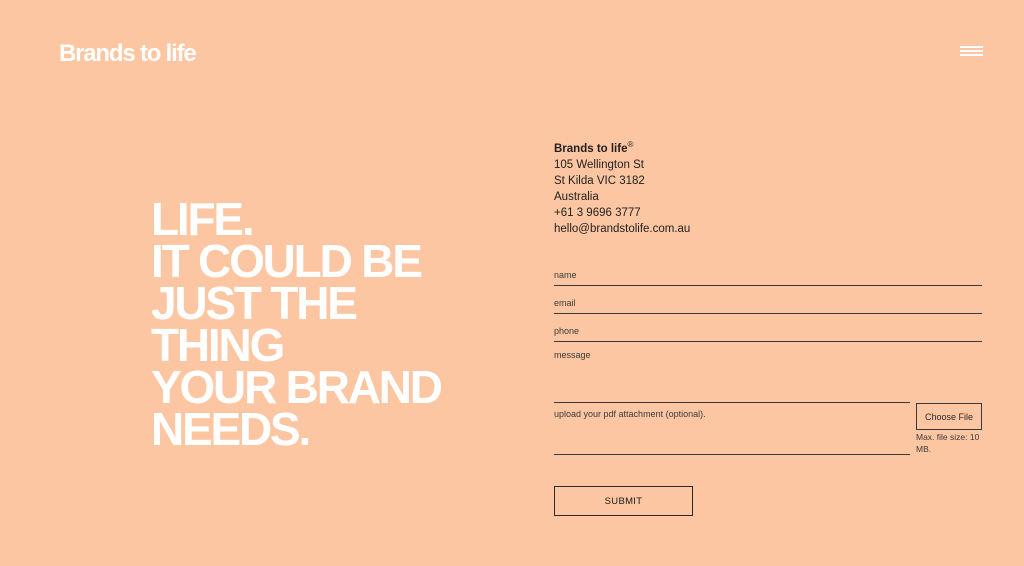  I want to click on menu-bar-top, so click(971, 47).